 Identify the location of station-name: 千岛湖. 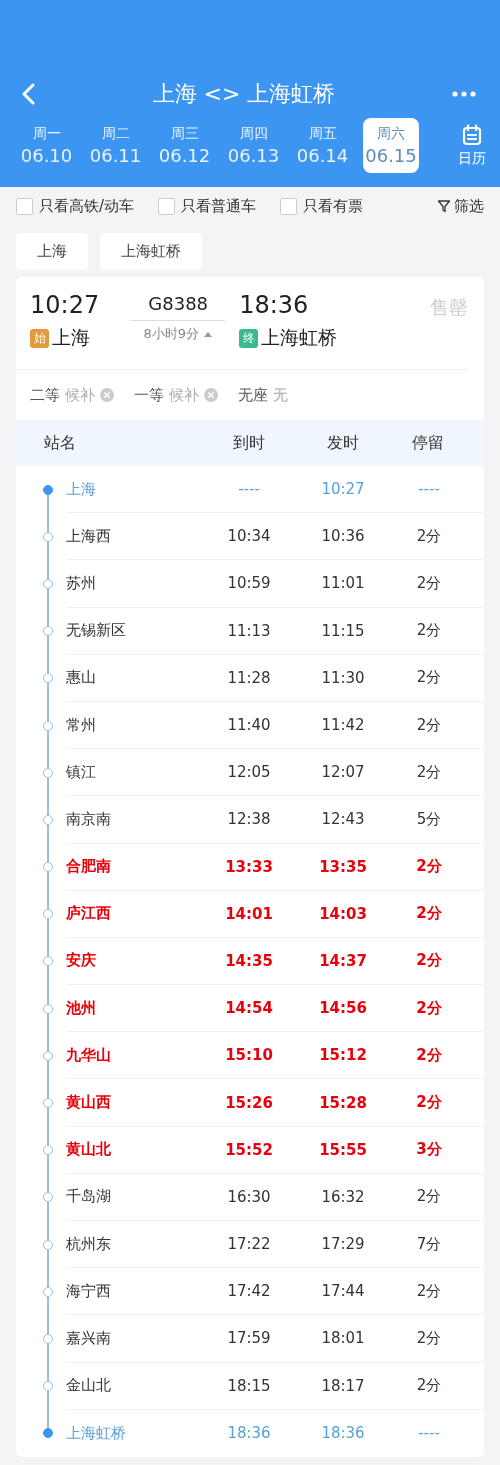
(89, 1197).